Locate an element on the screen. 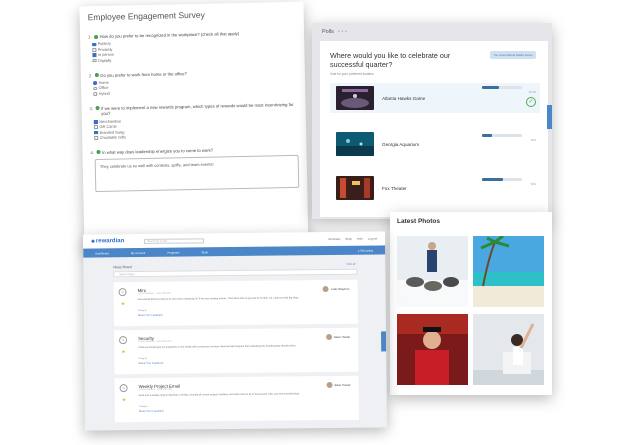  poll-option-name: Fox Theater is located at coordinates (394, 188).